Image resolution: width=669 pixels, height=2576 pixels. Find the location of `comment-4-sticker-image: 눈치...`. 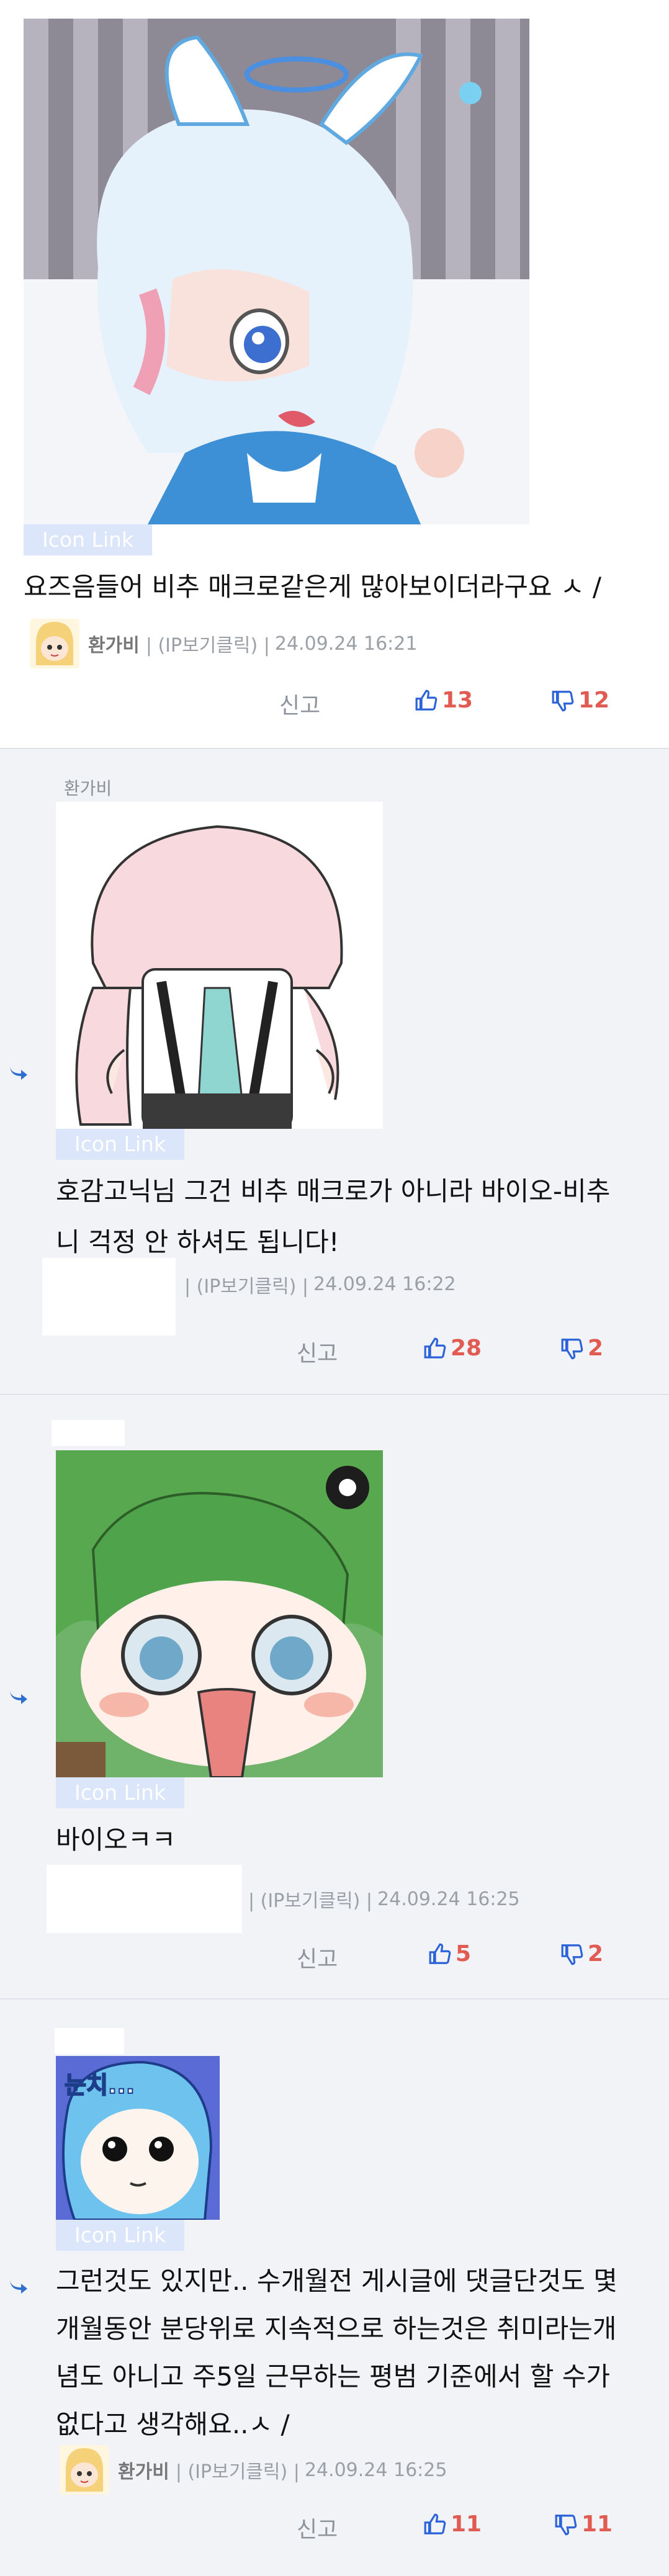

comment-4-sticker-image: 눈치... is located at coordinates (138, 2138).